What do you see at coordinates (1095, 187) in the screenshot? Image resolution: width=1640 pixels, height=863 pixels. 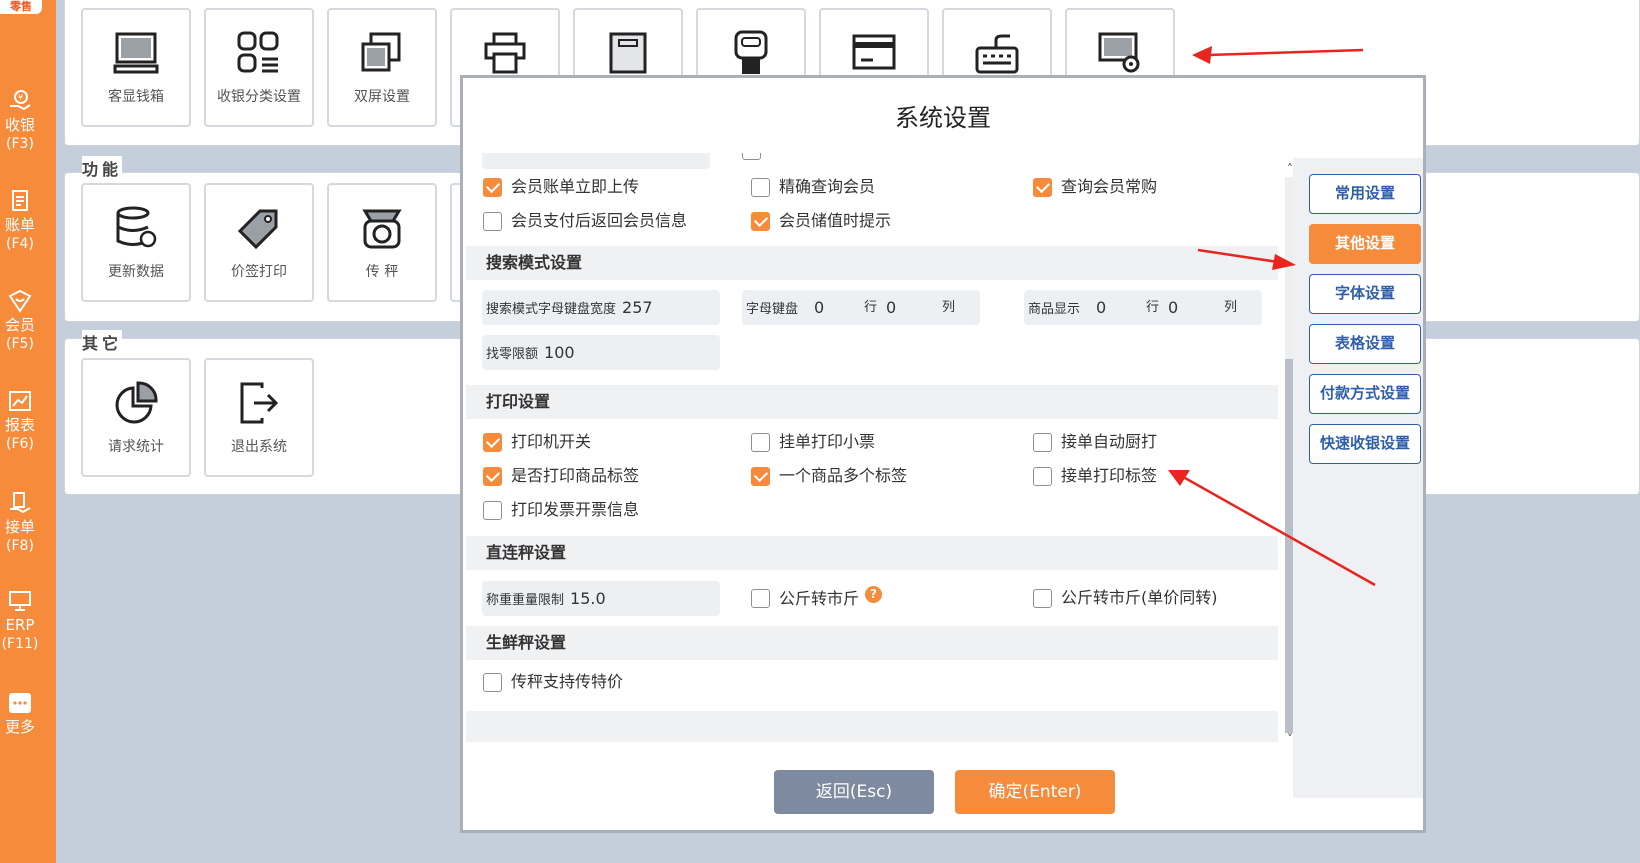 I see `checkbox-member-frequent: 查询会员常购` at bounding box center [1095, 187].